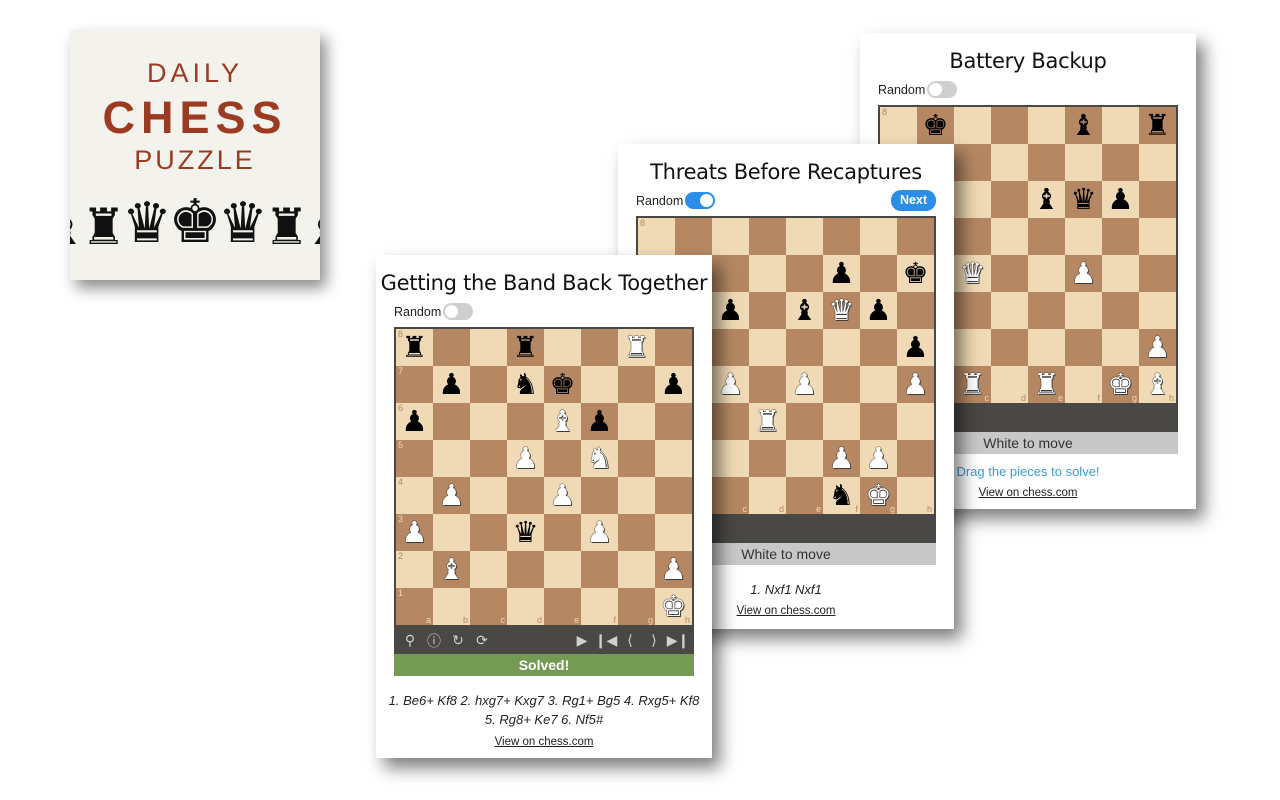  What do you see at coordinates (972, 199) in the screenshot?
I see `square-c6` at bounding box center [972, 199].